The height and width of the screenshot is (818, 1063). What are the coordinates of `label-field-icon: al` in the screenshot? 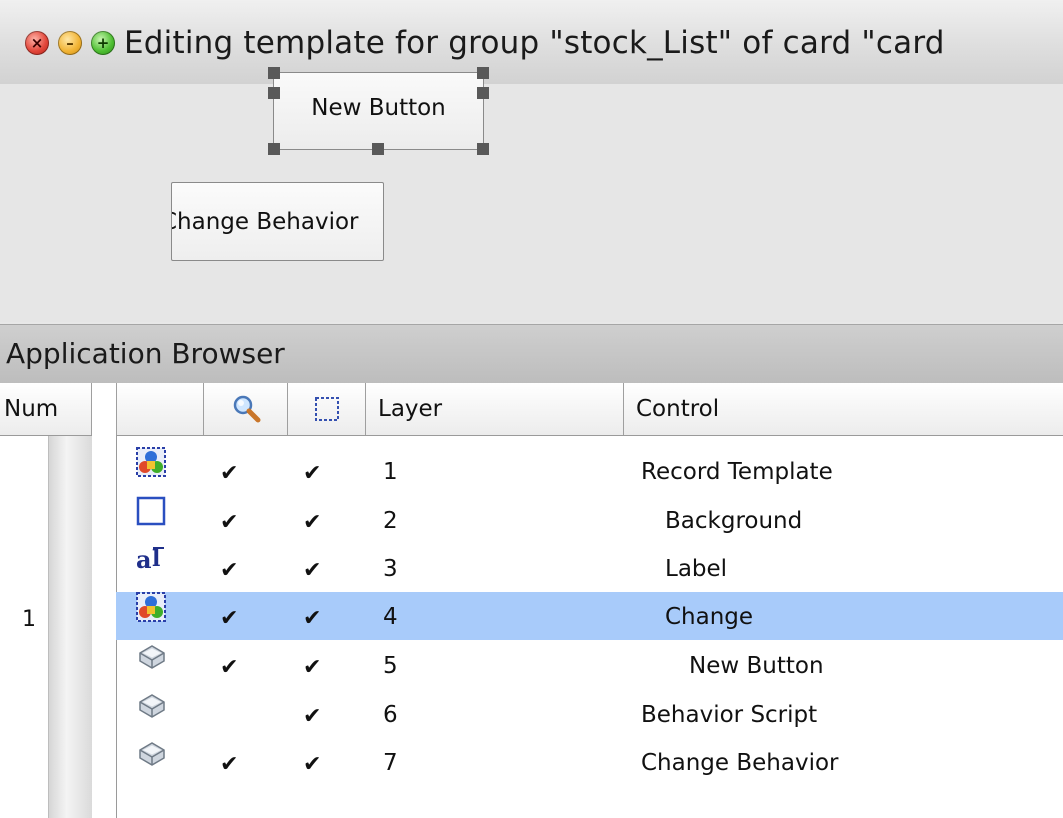 It's located at (151, 559).